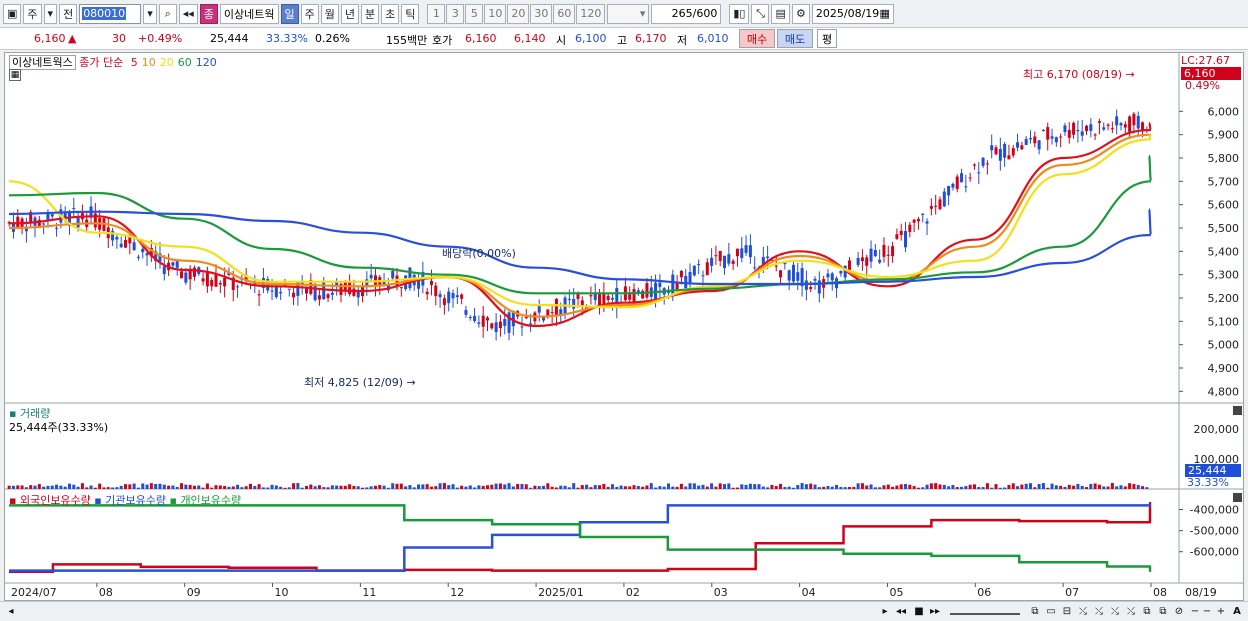  Describe the element at coordinates (852, 13) in the screenshot. I see `date-field: 2025/08/19 ▦` at that location.